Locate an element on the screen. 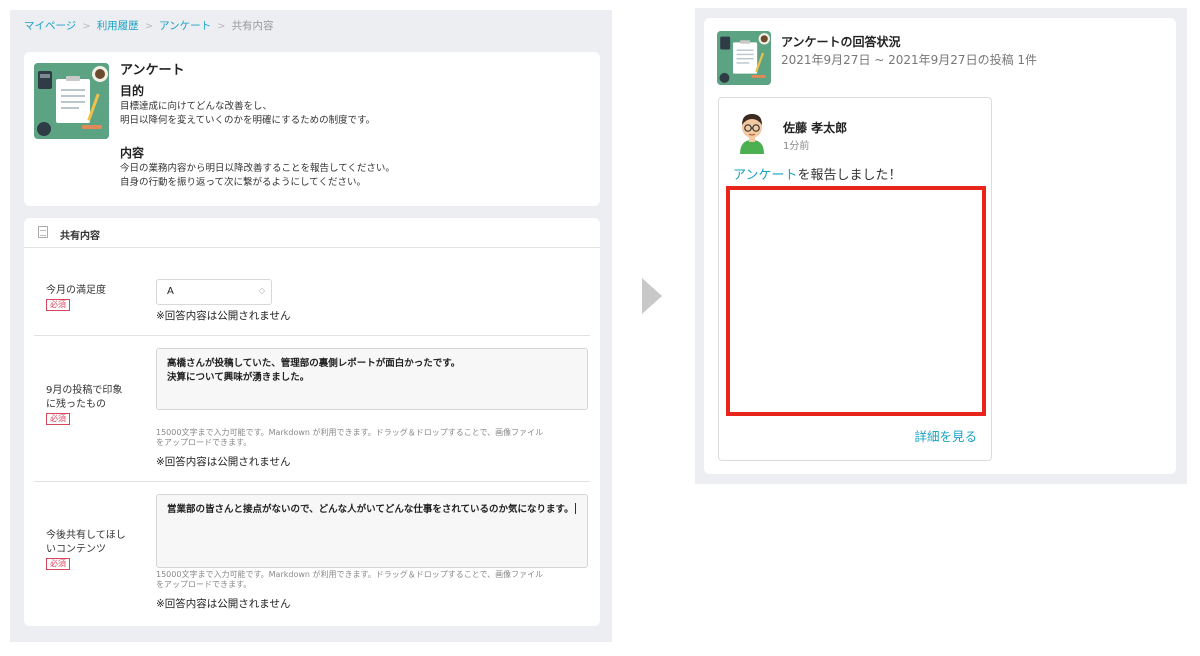 Image resolution: width=1200 pixels, height=656 pixels. breadcrumb: マイページ > 利用履歴 > アンケート > 共有内容 is located at coordinates (149, 25).